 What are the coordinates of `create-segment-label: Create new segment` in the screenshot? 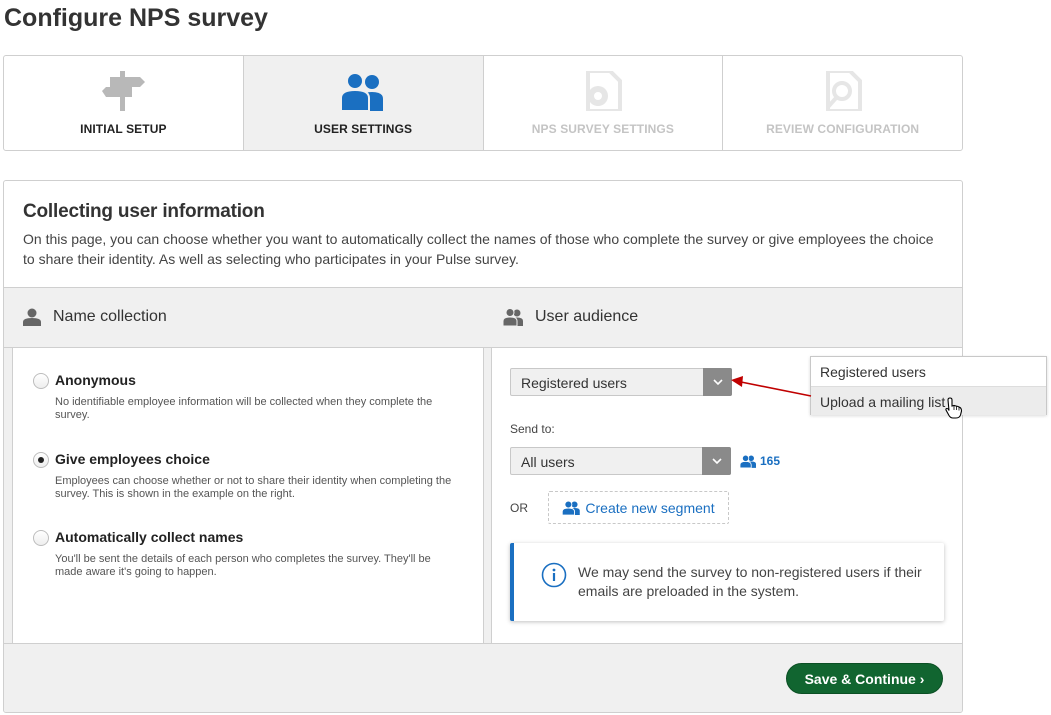 It's located at (650, 507).